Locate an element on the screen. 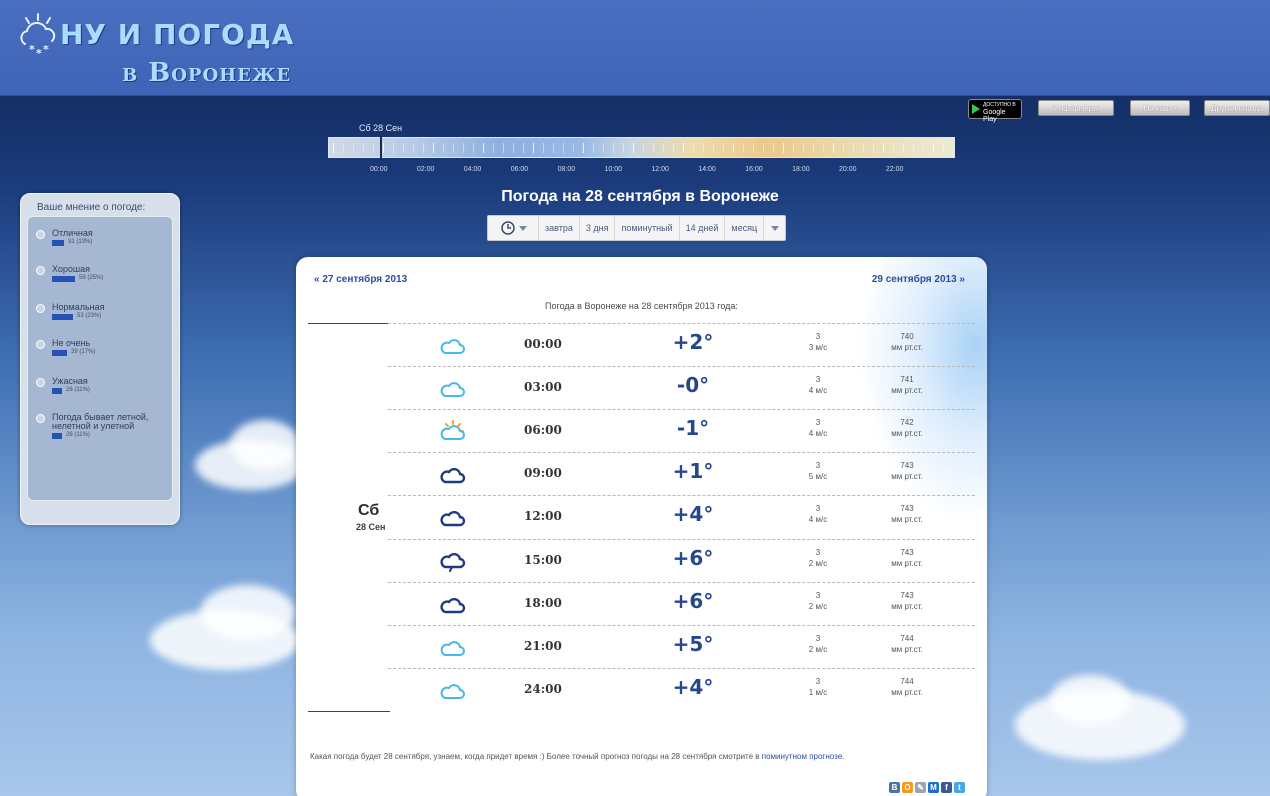  forecast-time: 06:00 is located at coordinates (543, 430).